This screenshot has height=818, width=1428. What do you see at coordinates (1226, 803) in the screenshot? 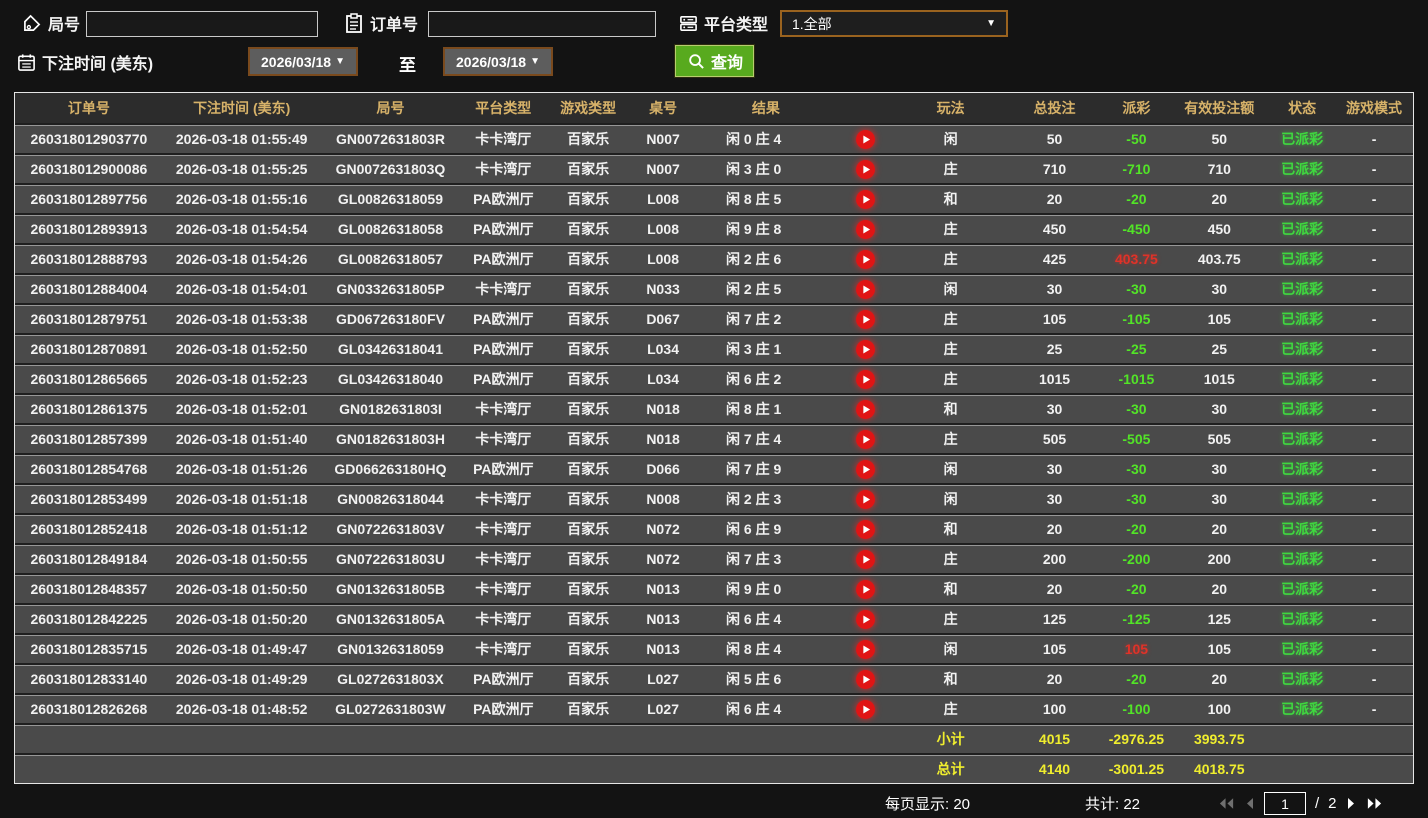
I see `first-page-button` at bounding box center [1226, 803].